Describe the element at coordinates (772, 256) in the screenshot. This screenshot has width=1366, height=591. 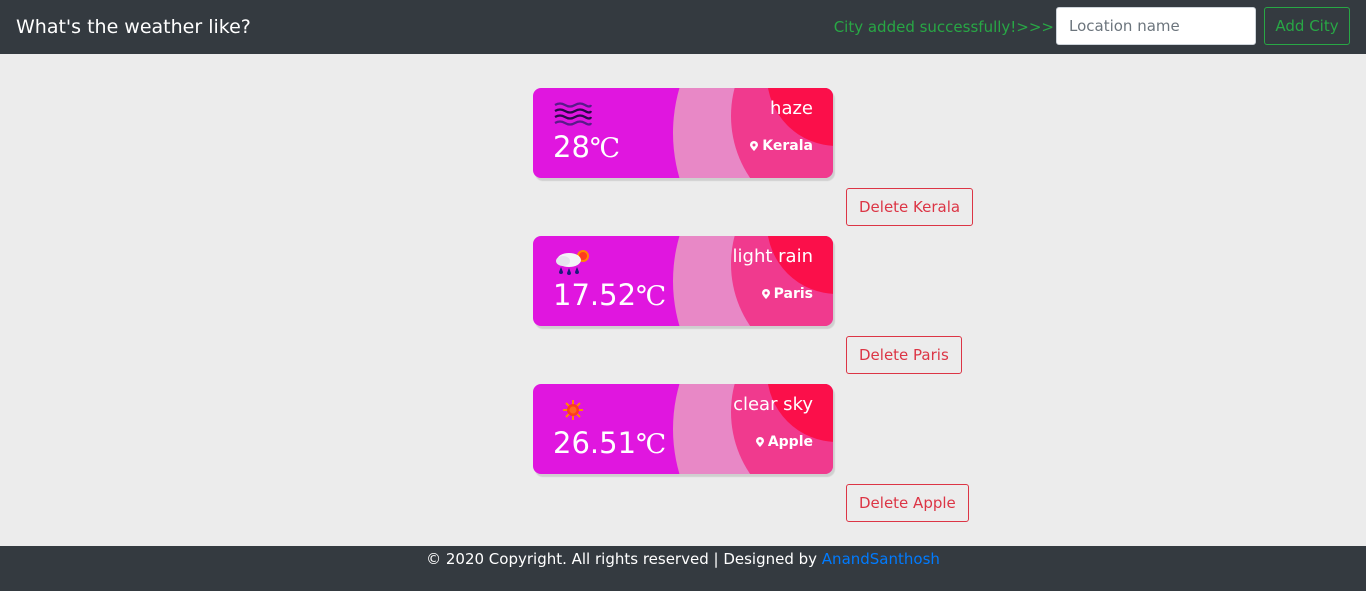
I see `weather-description: light rain` at that location.